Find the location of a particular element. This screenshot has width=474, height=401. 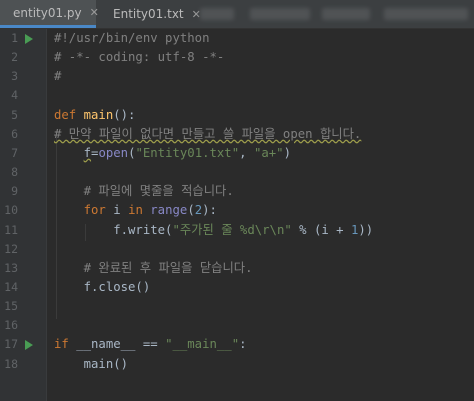

code-line: 2 # -*- coding: utf-8 -*- is located at coordinates (237, 57).